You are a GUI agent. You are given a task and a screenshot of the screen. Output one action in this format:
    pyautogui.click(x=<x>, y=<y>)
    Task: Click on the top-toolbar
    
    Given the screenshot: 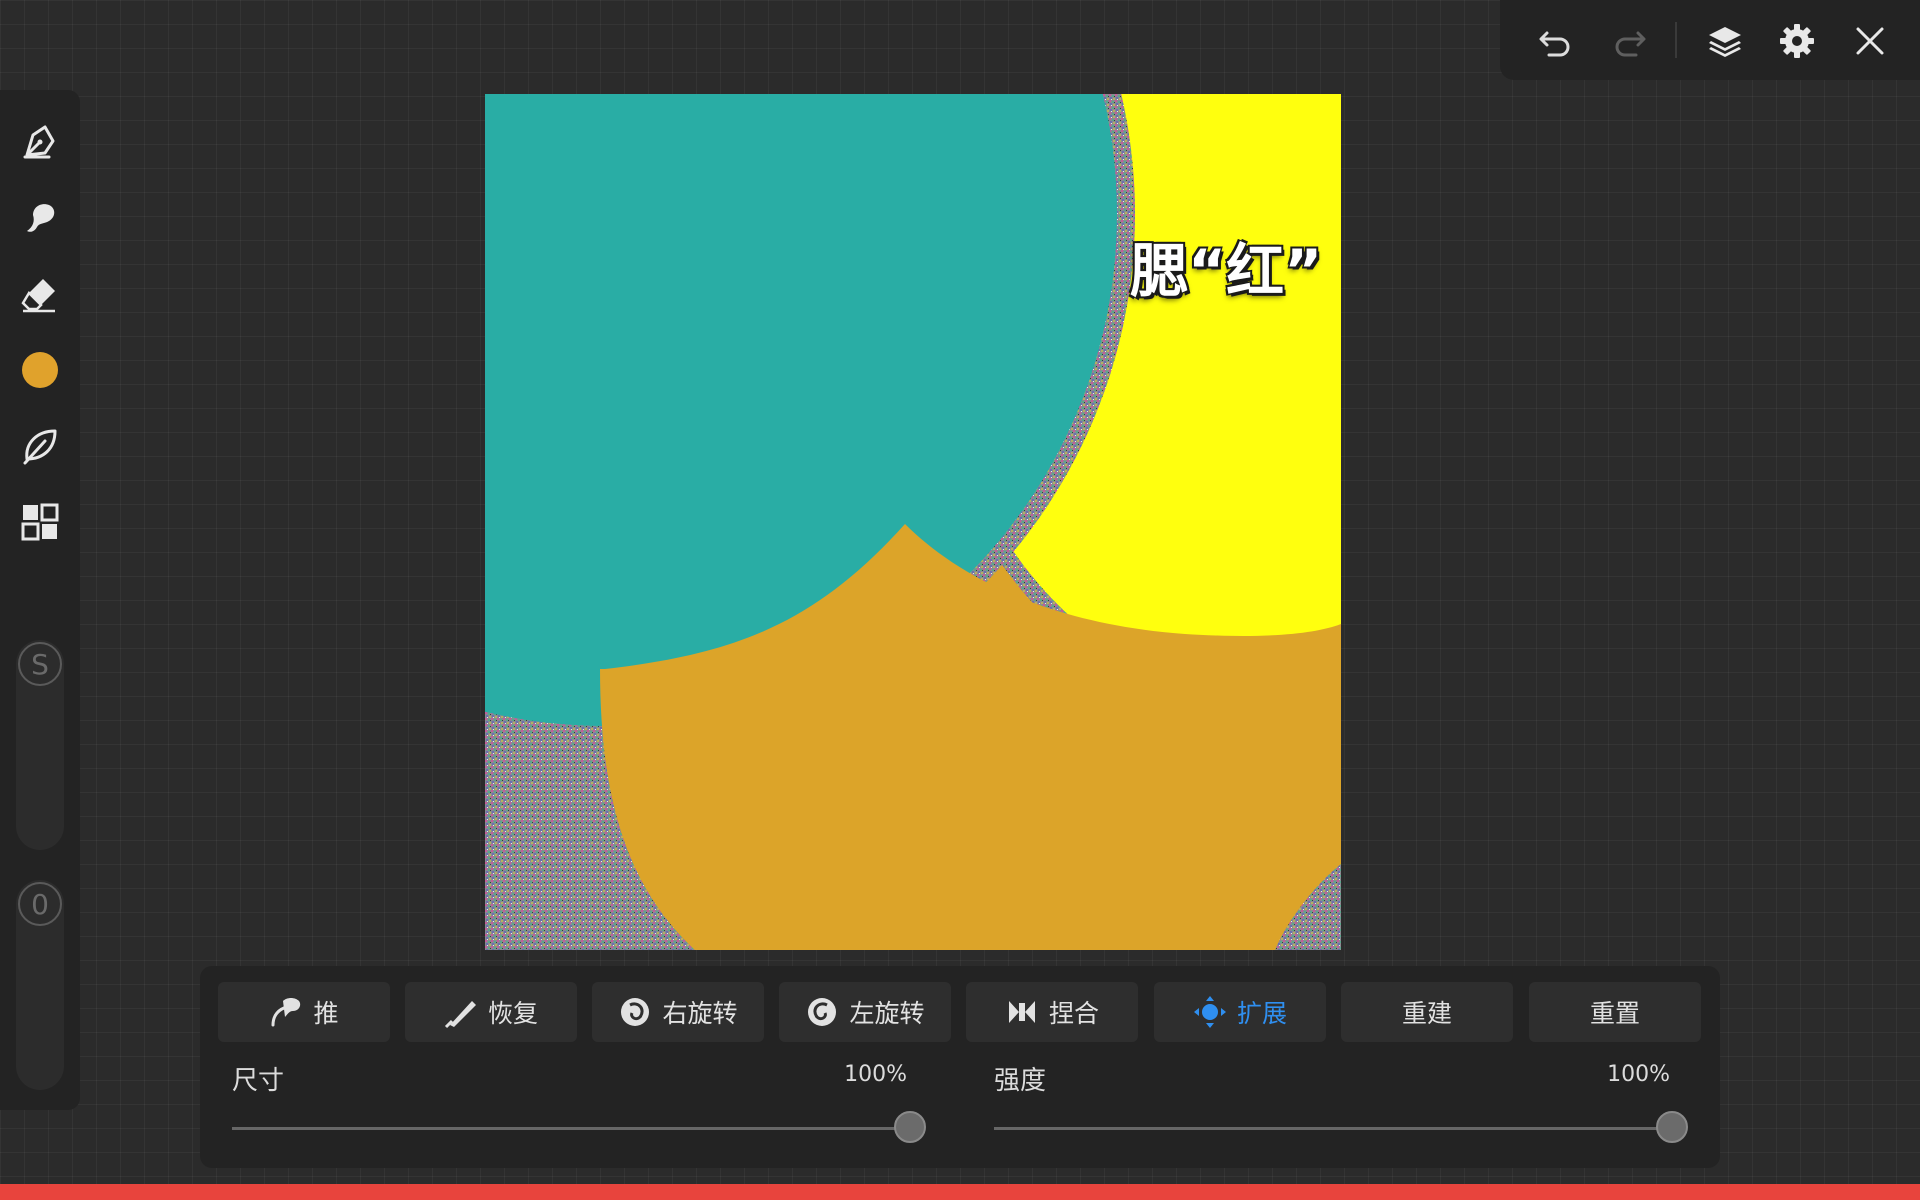 What is the action you would take?
    pyautogui.click(x=1710, y=40)
    